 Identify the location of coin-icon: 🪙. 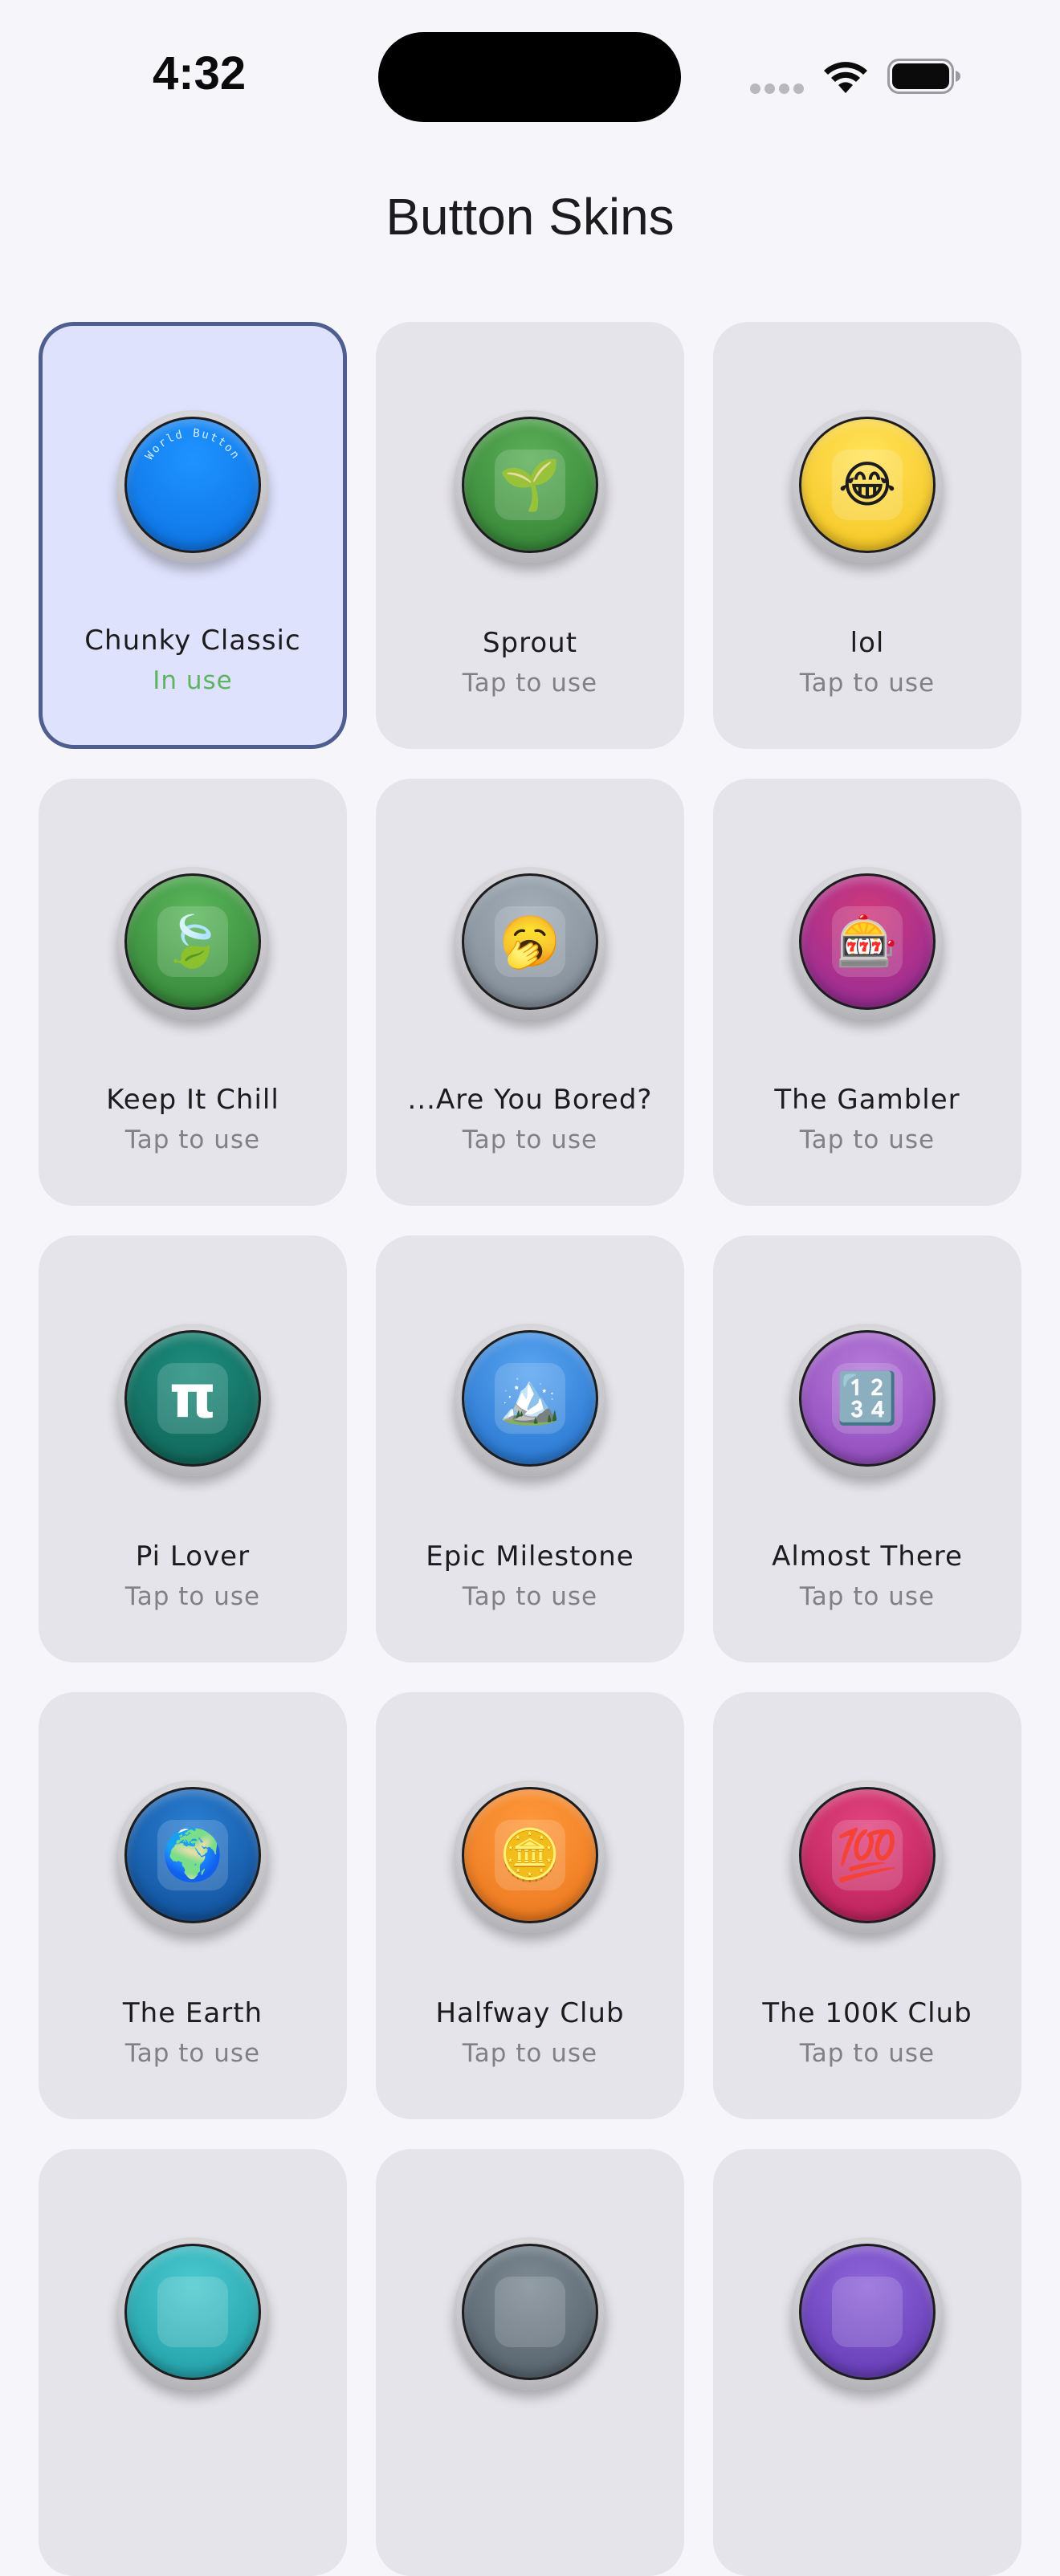
(530, 1855).